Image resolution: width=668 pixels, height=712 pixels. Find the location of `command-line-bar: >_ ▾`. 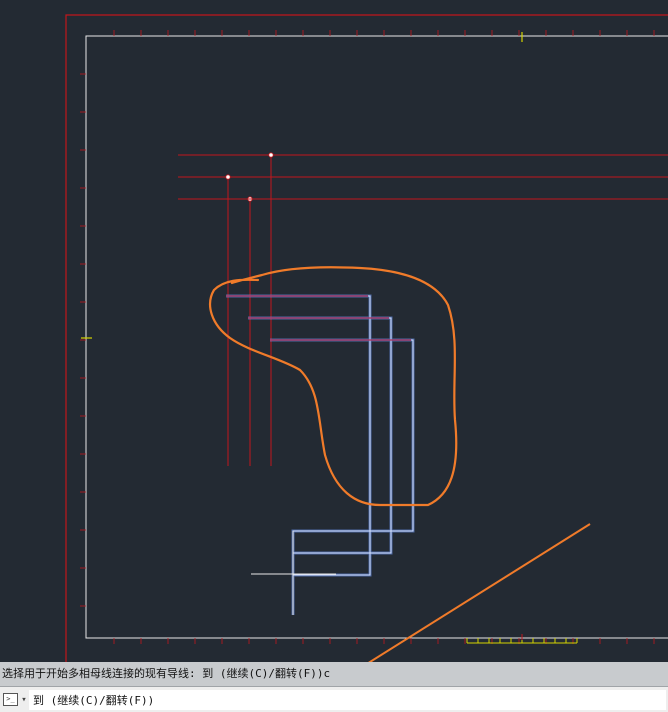

command-line-bar: >_ ▾ is located at coordinates (334, 699).